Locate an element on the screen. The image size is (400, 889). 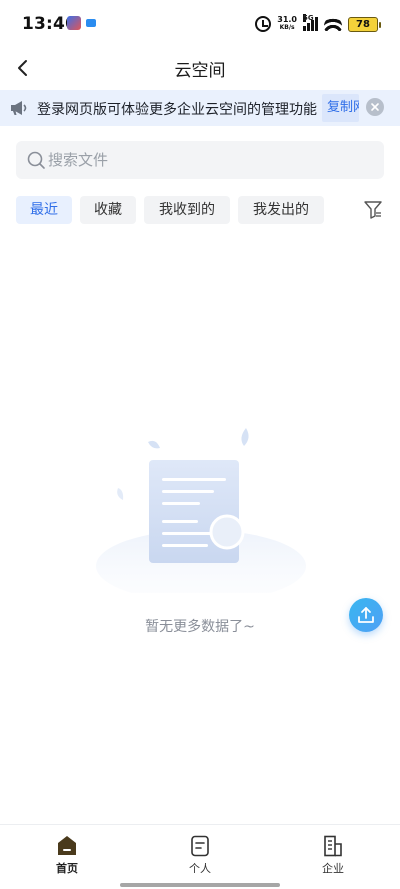
wifi-icon is located at coordinates (333, 24).